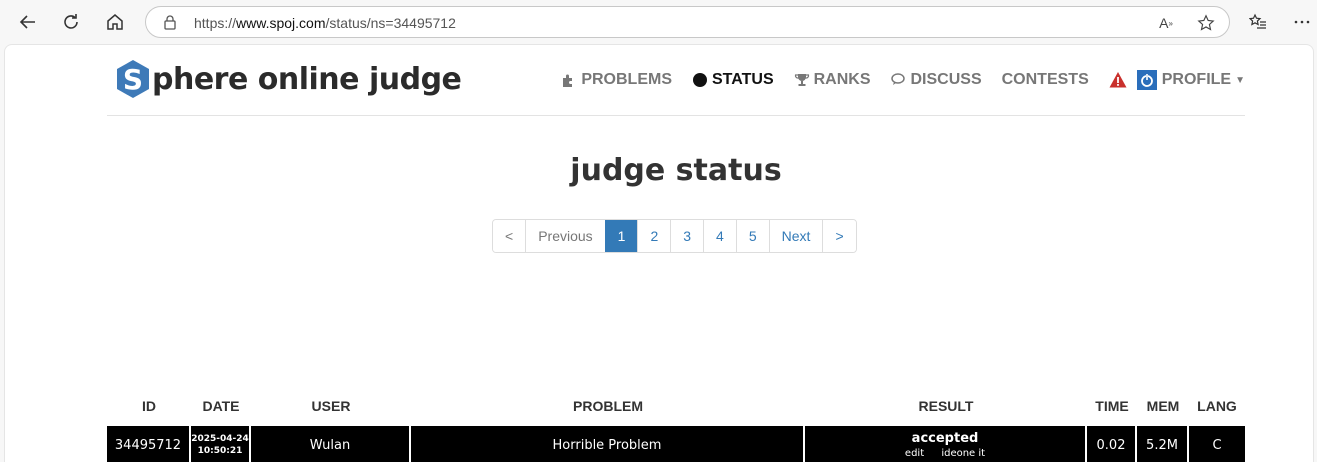  Describe the element at coordinates (676, 115) in the screenshot. I see `header-divider` at that location.